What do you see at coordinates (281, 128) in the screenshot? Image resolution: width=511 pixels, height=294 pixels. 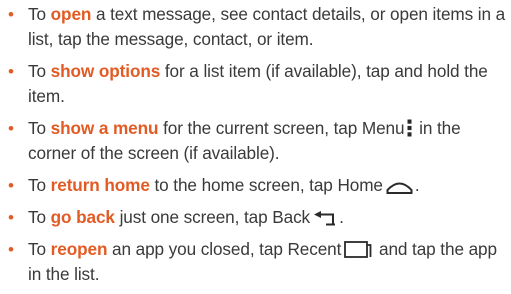 I see `item-text-after: for the current screen, tap Menu` at bounding box center [281, 128].